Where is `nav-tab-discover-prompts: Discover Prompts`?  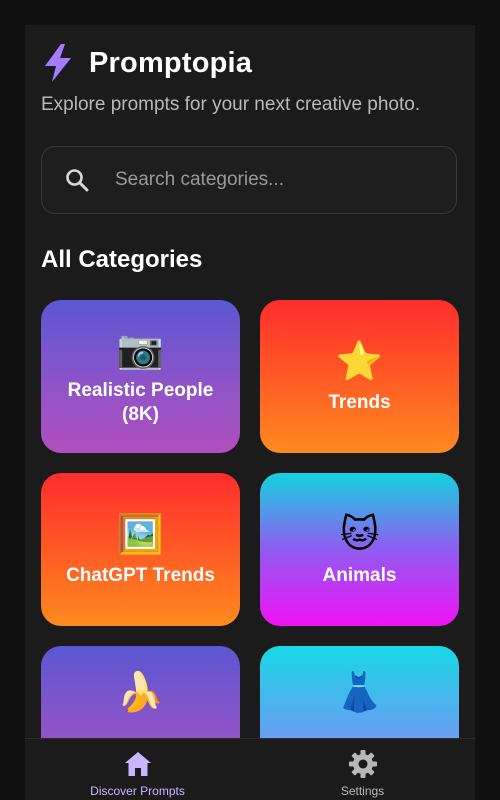 nav-tab-discover-prompts: Discover Prompts is located at coordinates (137, 769).